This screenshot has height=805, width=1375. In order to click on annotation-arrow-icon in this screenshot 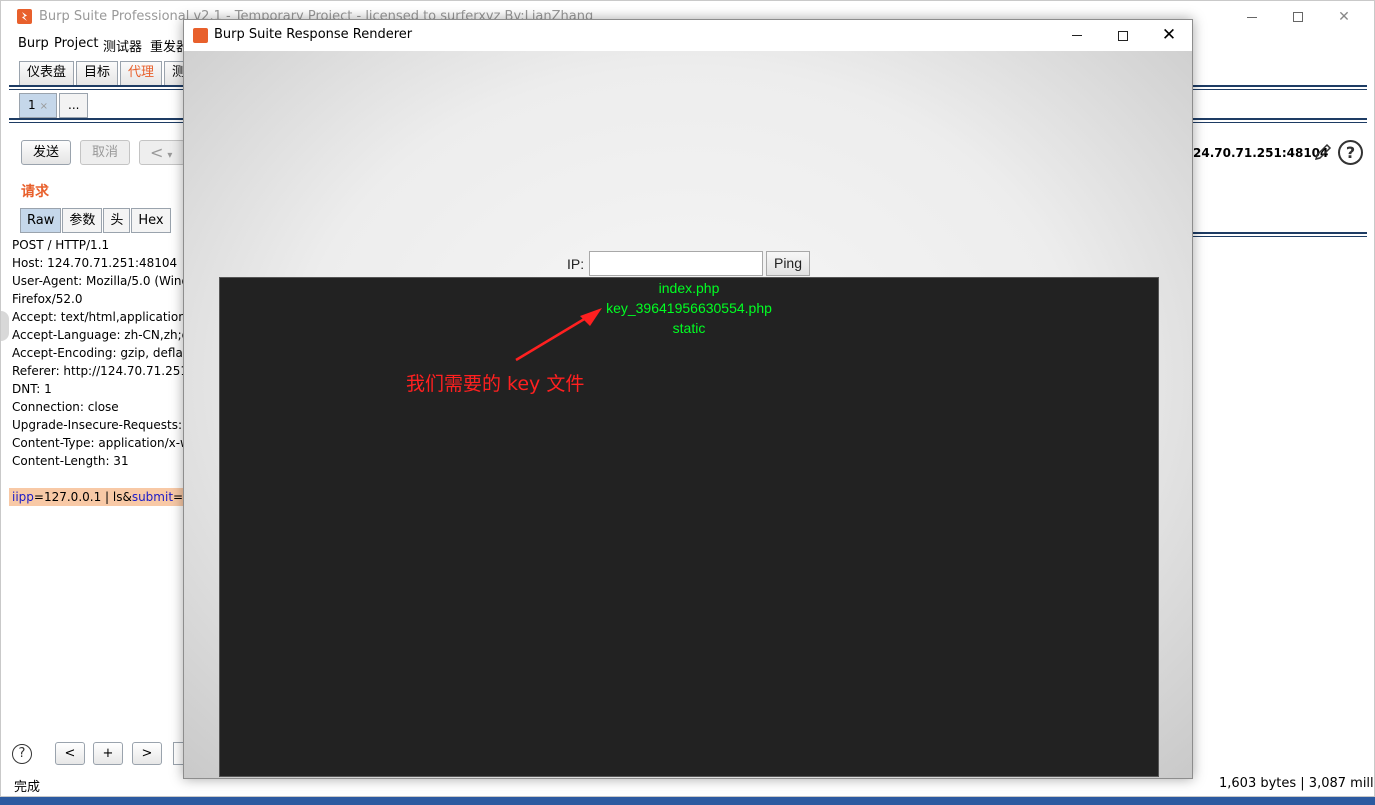, I will do `click(558, 335)`.